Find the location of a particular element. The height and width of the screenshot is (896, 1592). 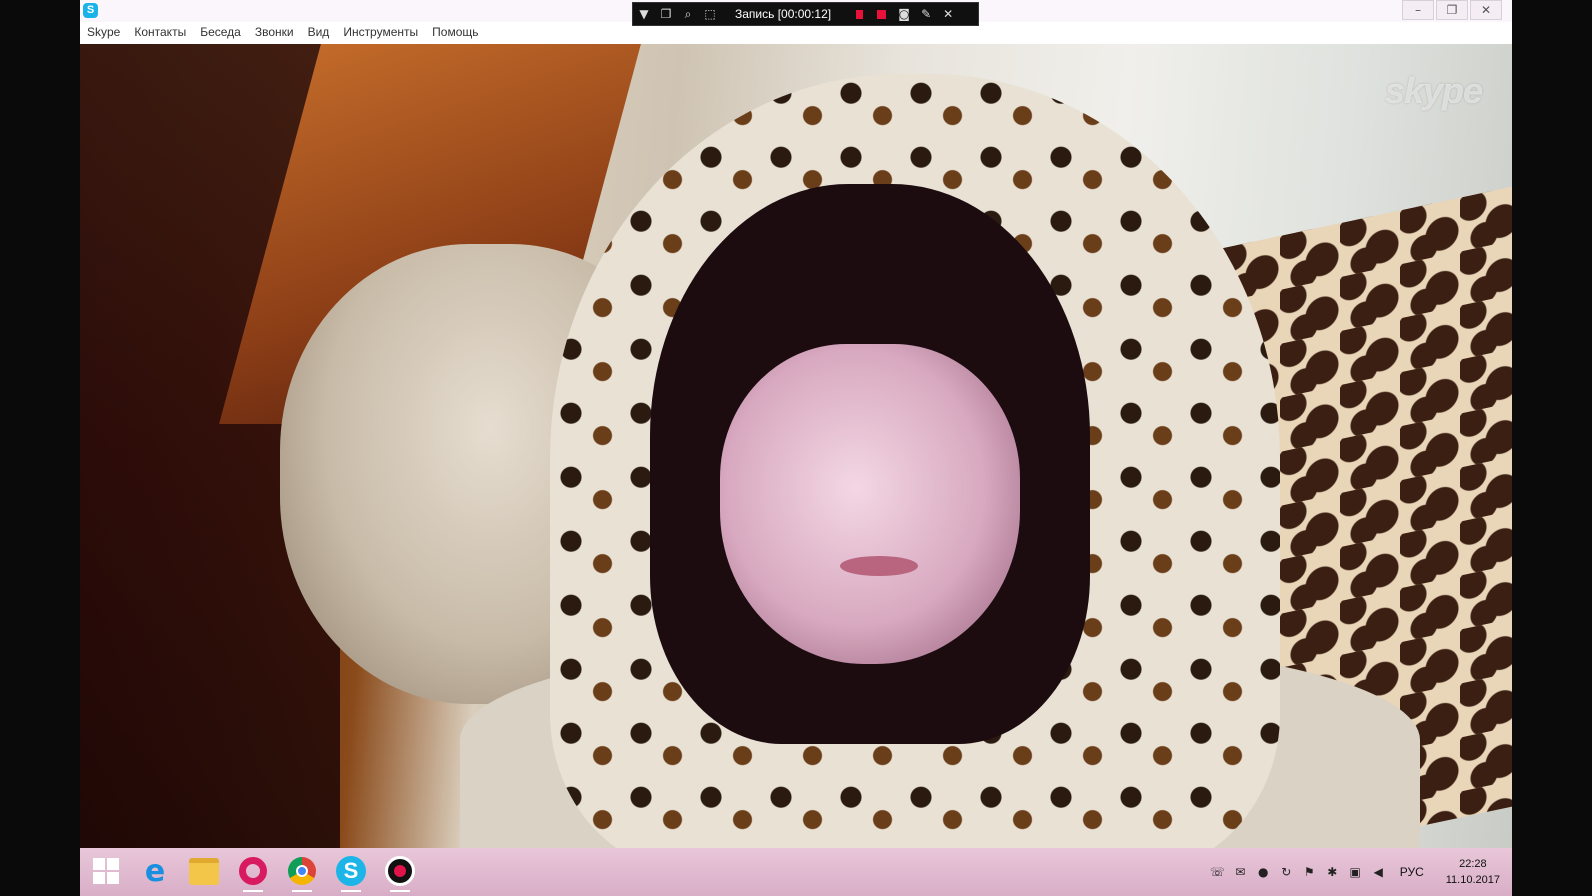

settings-tray-icon: ✱ is located at coordinates (1332, 872).